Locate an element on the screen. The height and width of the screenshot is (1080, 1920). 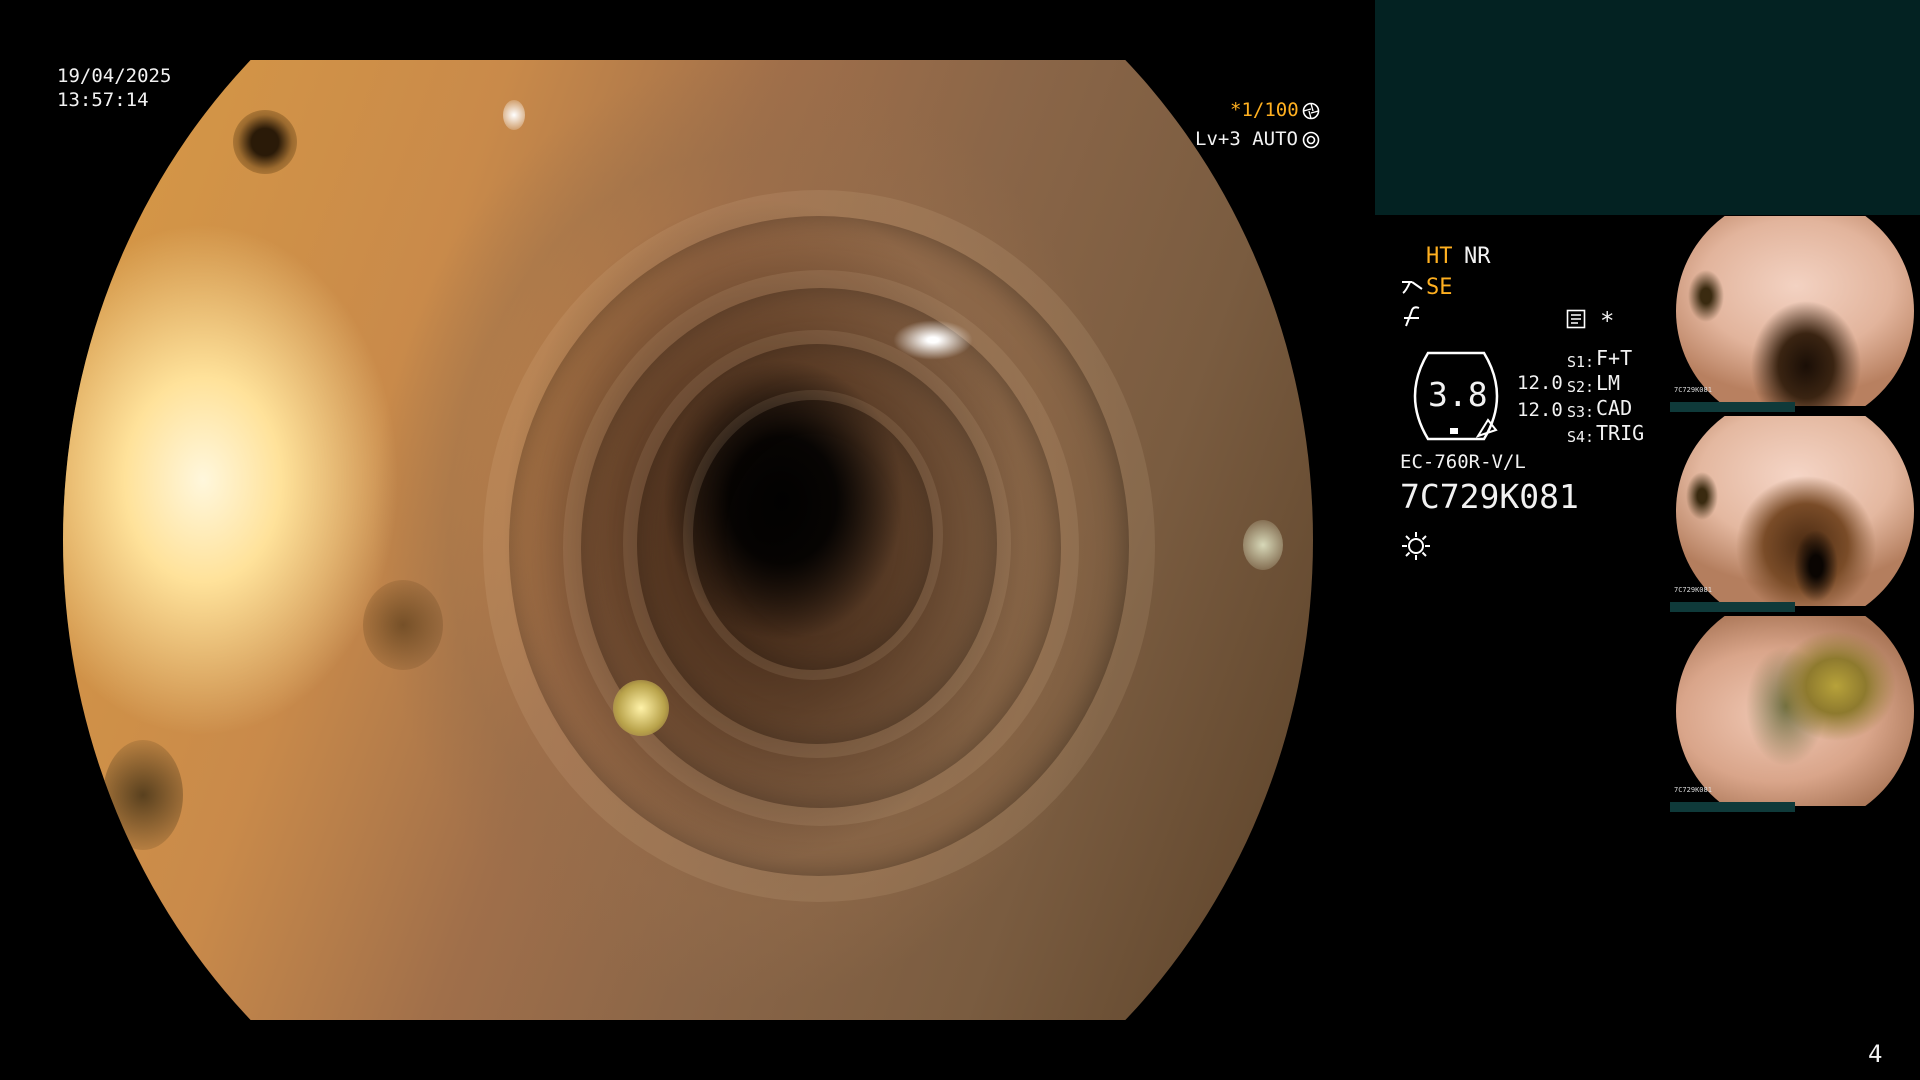
auto-iris-icon is located at coordinates (1311, 140).